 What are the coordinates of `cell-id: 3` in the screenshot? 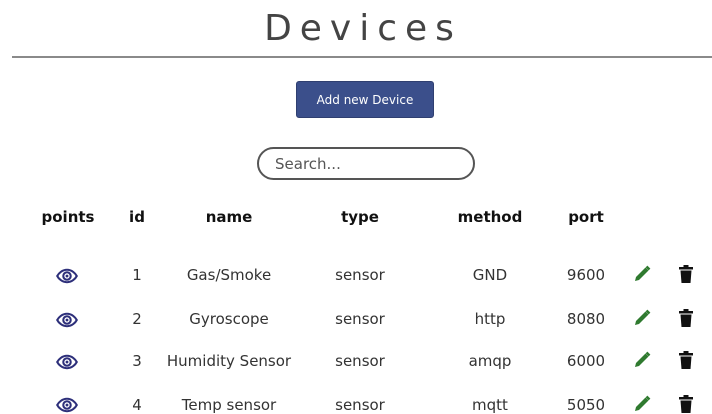 It's located at (137, 361).